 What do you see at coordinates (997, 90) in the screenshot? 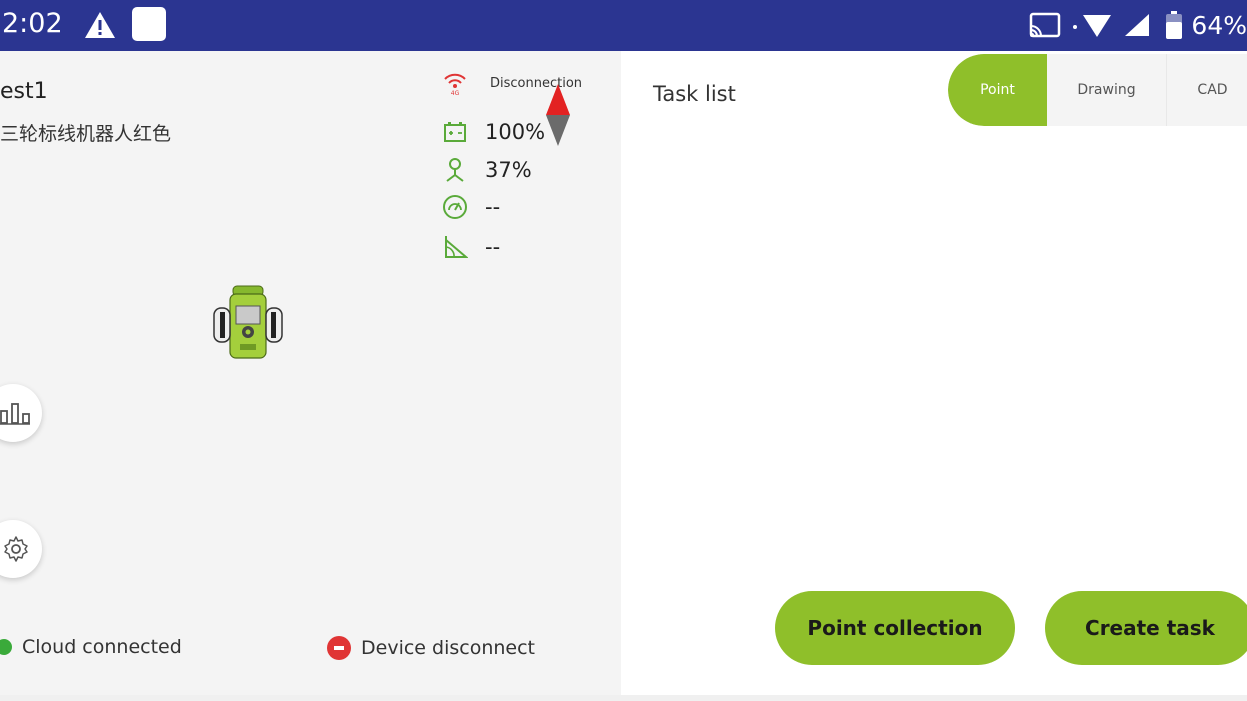
I see `tab-point: Point` at bounding box center [997, 90].